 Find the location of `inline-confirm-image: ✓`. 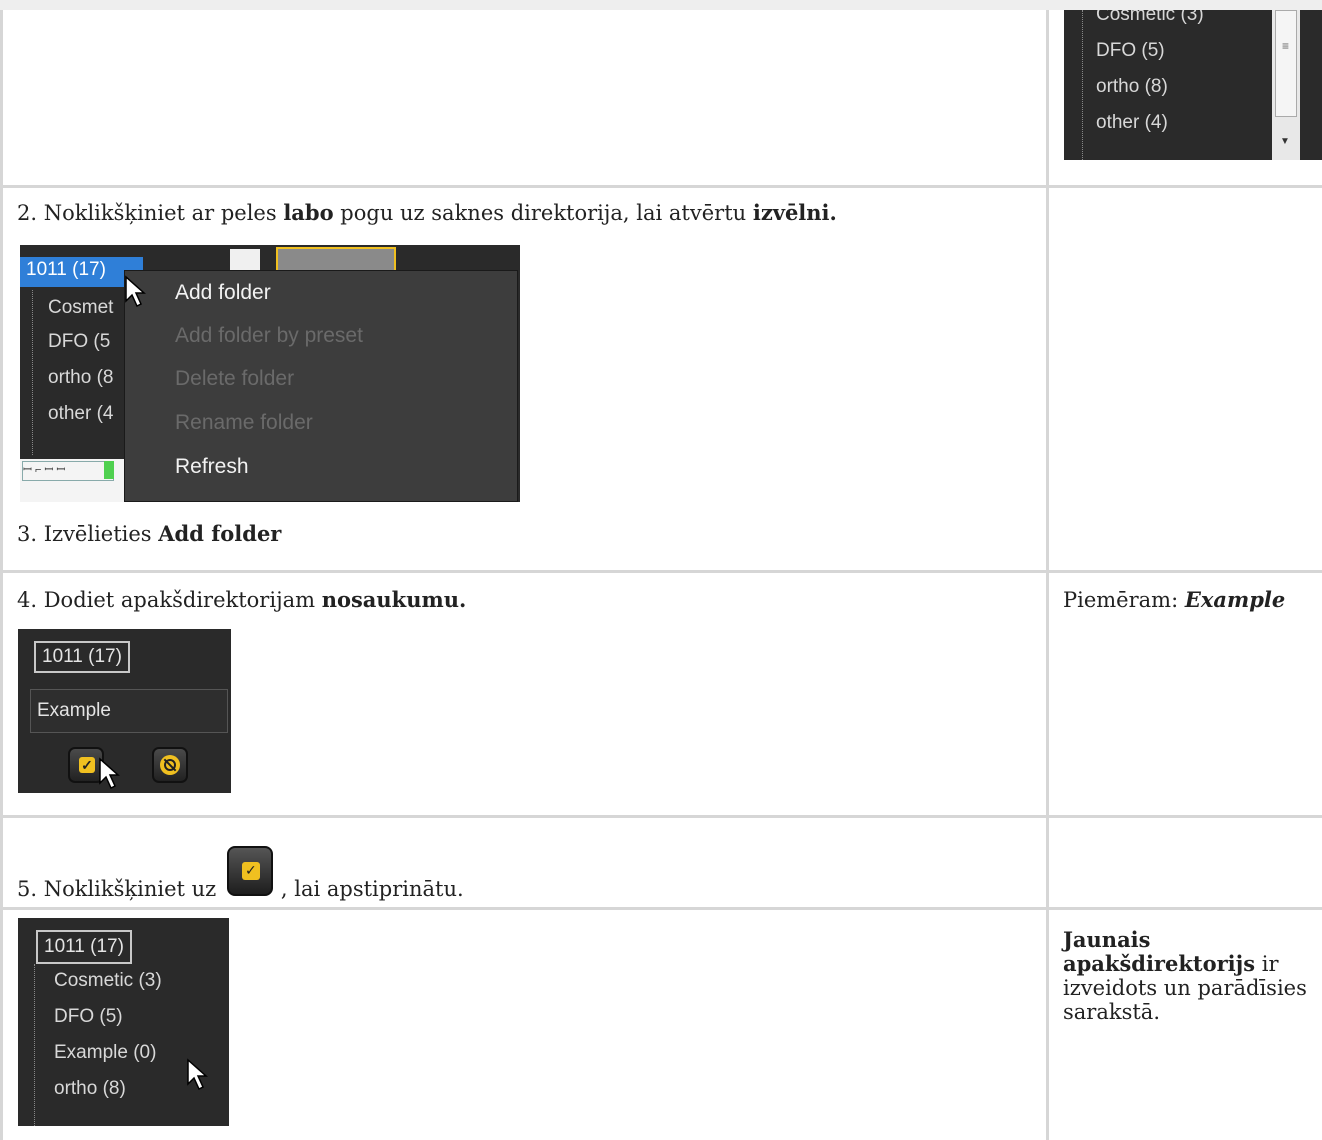

inline-confirm-image: ✓ is located at coordinates (252, 875).